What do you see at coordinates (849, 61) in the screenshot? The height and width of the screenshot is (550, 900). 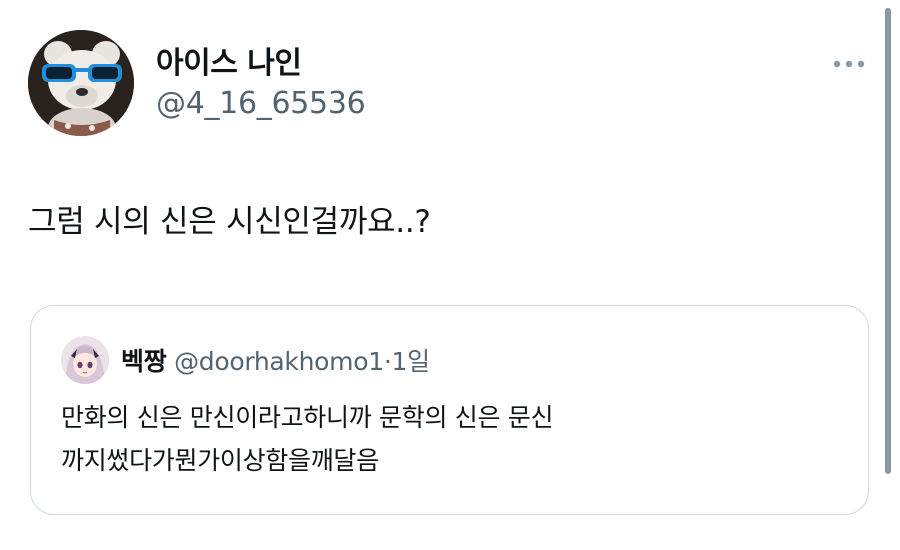 I see `ellipsis-icon` at bounding box center [849, 61].